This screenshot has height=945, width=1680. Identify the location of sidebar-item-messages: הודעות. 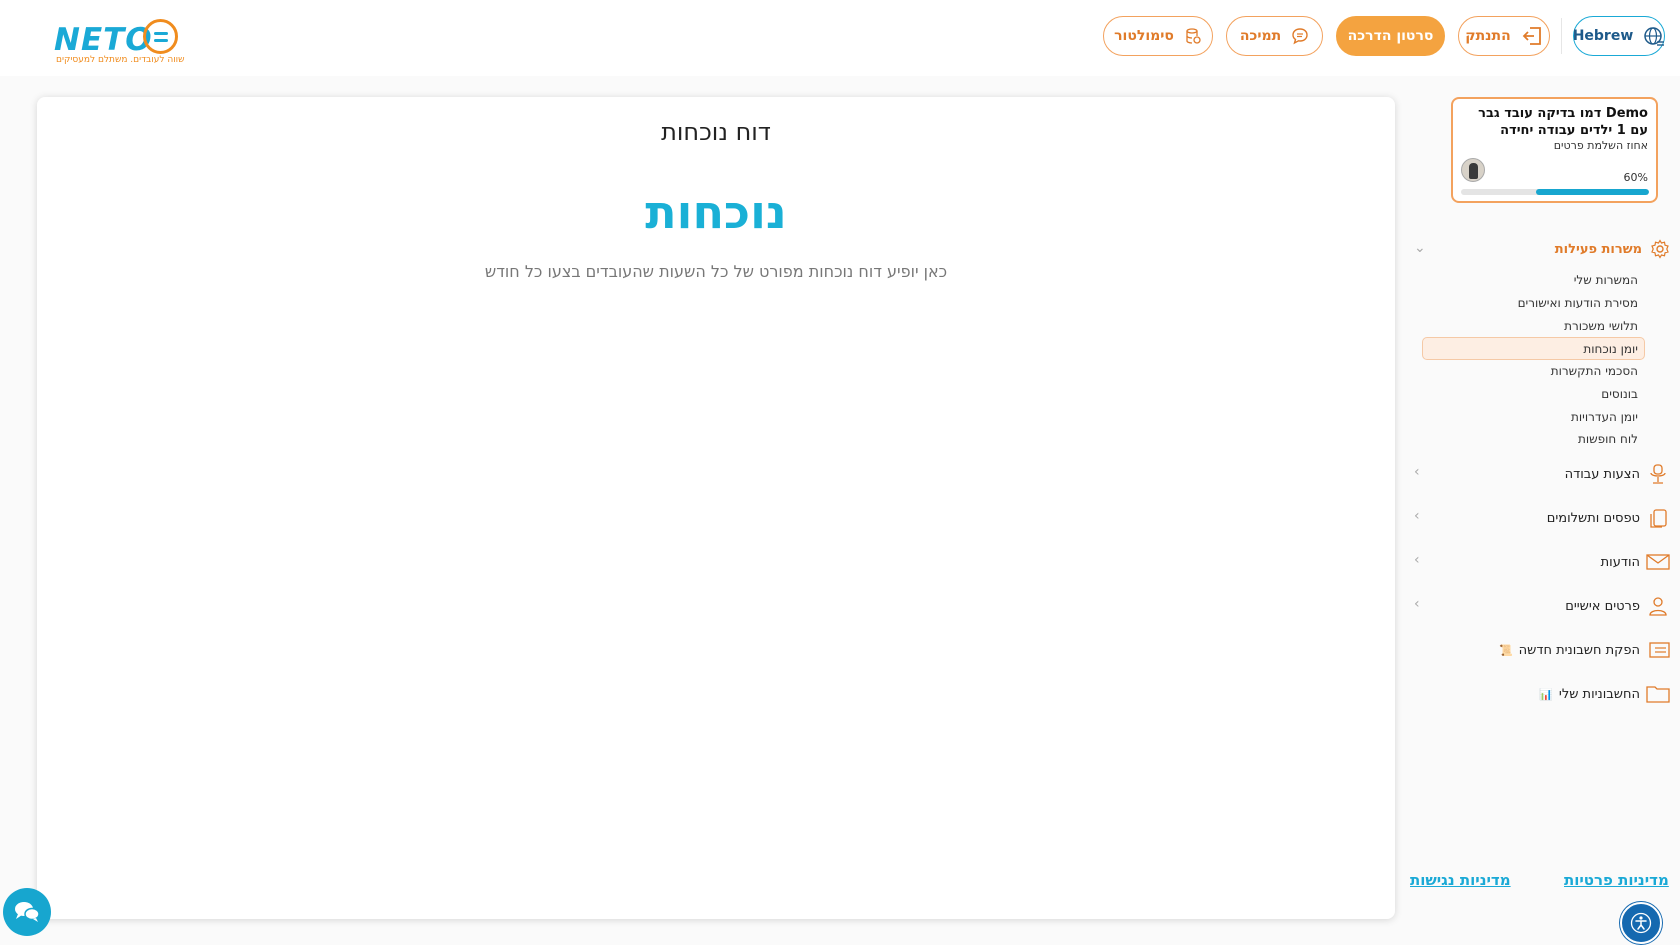
(1545, 562).